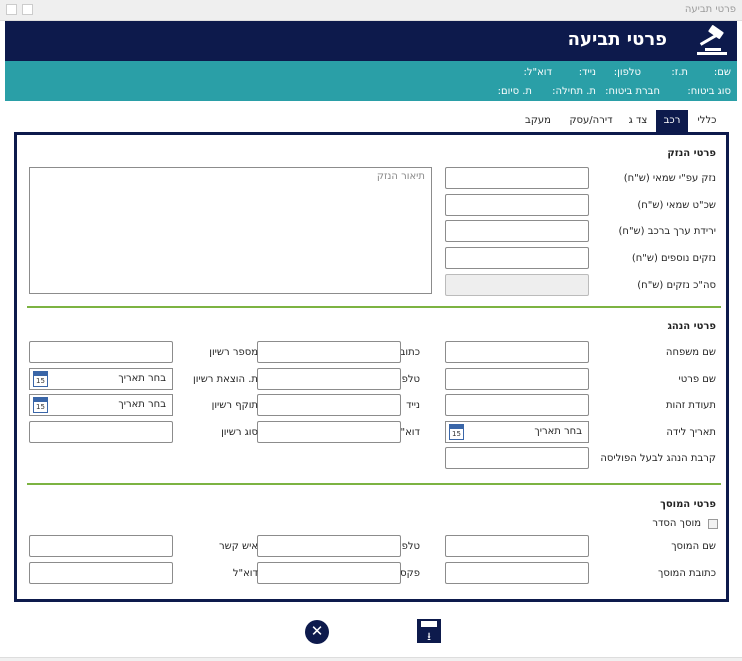 The width and height of the screenshot is (742, 661). Describe the element at coordinates (517, 352) in the screenshot. I see `last-name-input` at that location.